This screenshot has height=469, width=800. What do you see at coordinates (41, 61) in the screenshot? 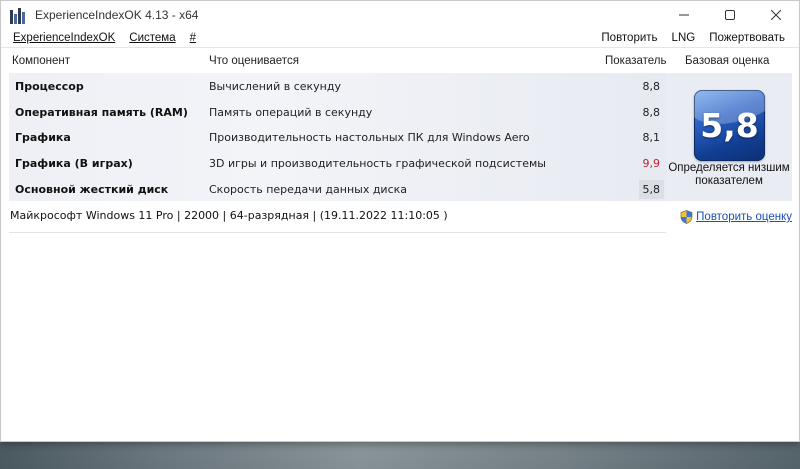
I see `header-component: Компонент` at bounding box center [41, 61].